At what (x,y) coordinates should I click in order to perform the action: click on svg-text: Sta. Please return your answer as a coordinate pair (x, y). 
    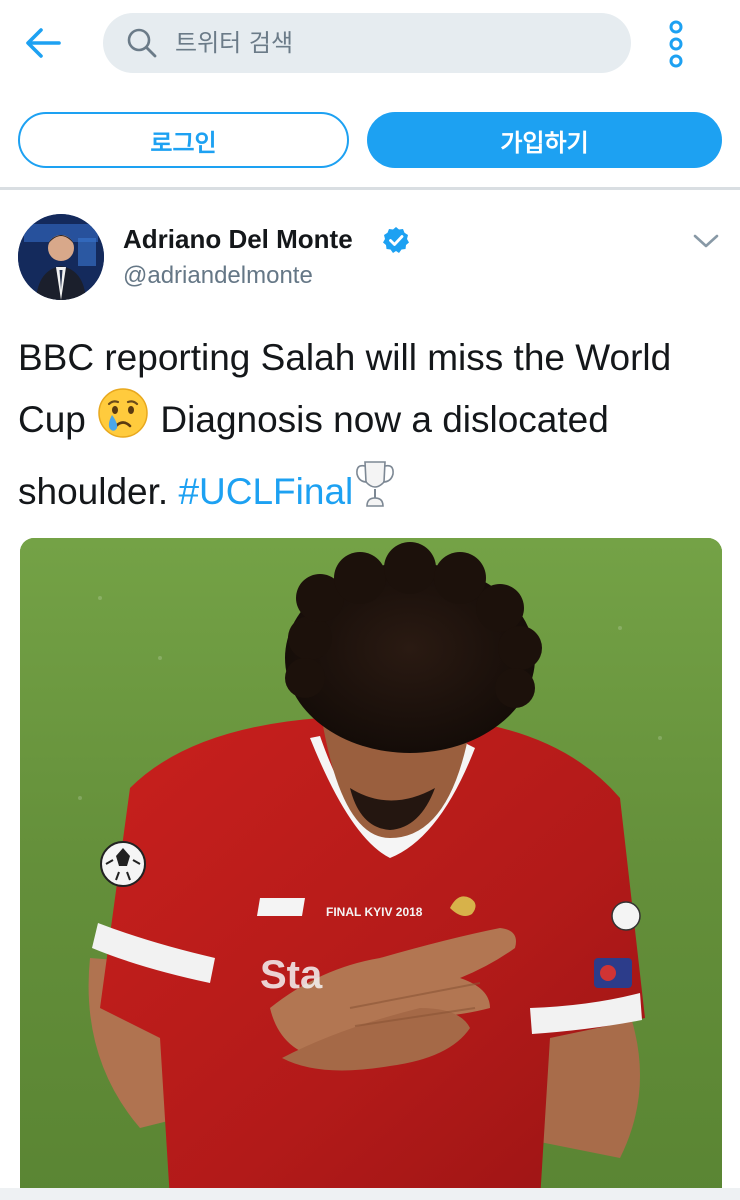
    Looking at the image, I should click on (291, 975).